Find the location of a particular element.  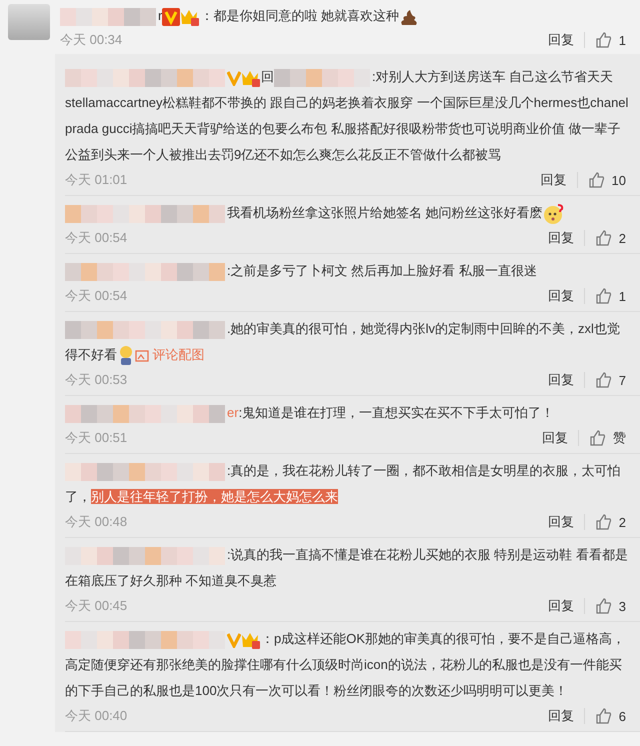

comment-time: 今天 00:53 is located at coordinates (96, 380).